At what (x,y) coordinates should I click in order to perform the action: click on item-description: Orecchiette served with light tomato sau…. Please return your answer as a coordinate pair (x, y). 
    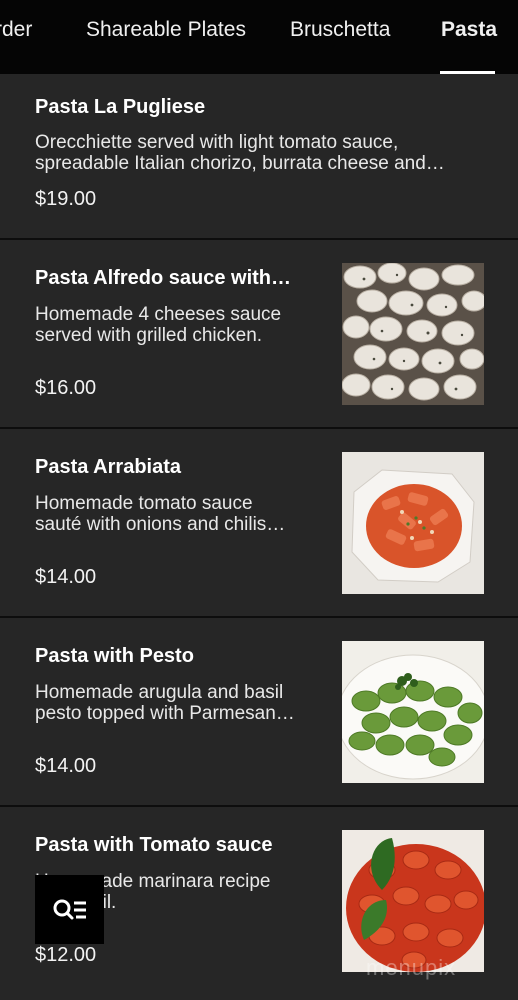
    Looking at the image, I should click on (240, 153).